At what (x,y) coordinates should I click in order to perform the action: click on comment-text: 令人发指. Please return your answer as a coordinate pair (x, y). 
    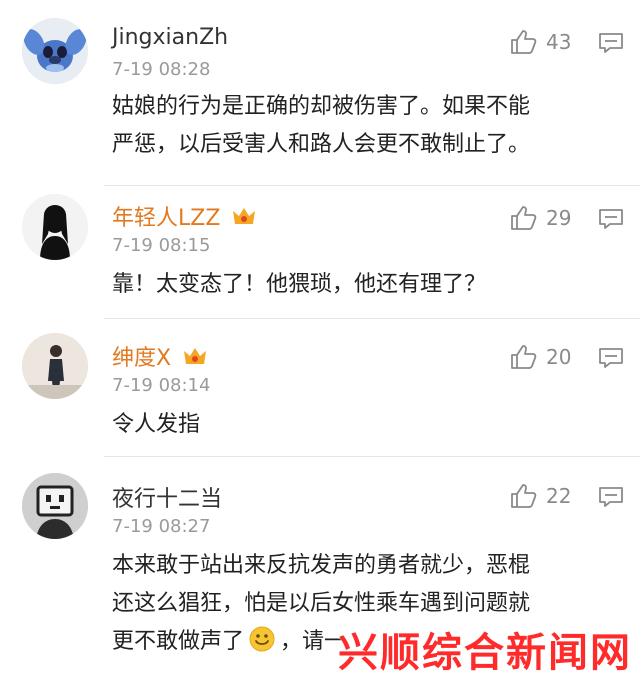
    Looking at the image, I should click on (362, 425).